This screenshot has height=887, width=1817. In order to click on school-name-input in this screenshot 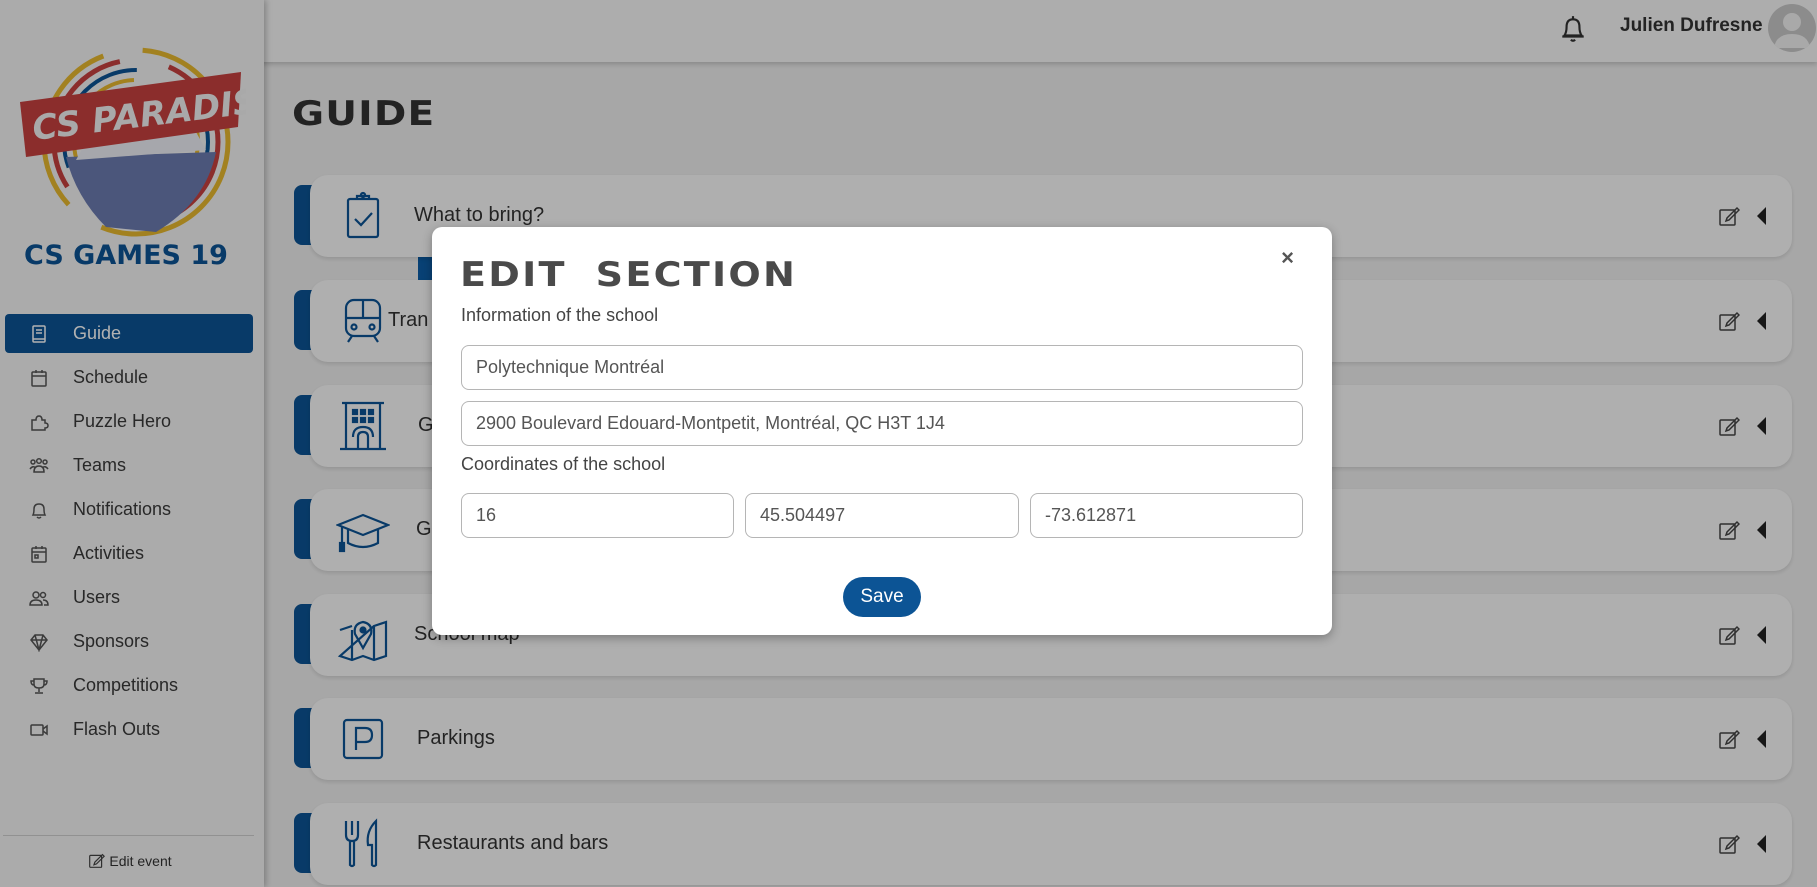, I will do `click(882, 367)`.